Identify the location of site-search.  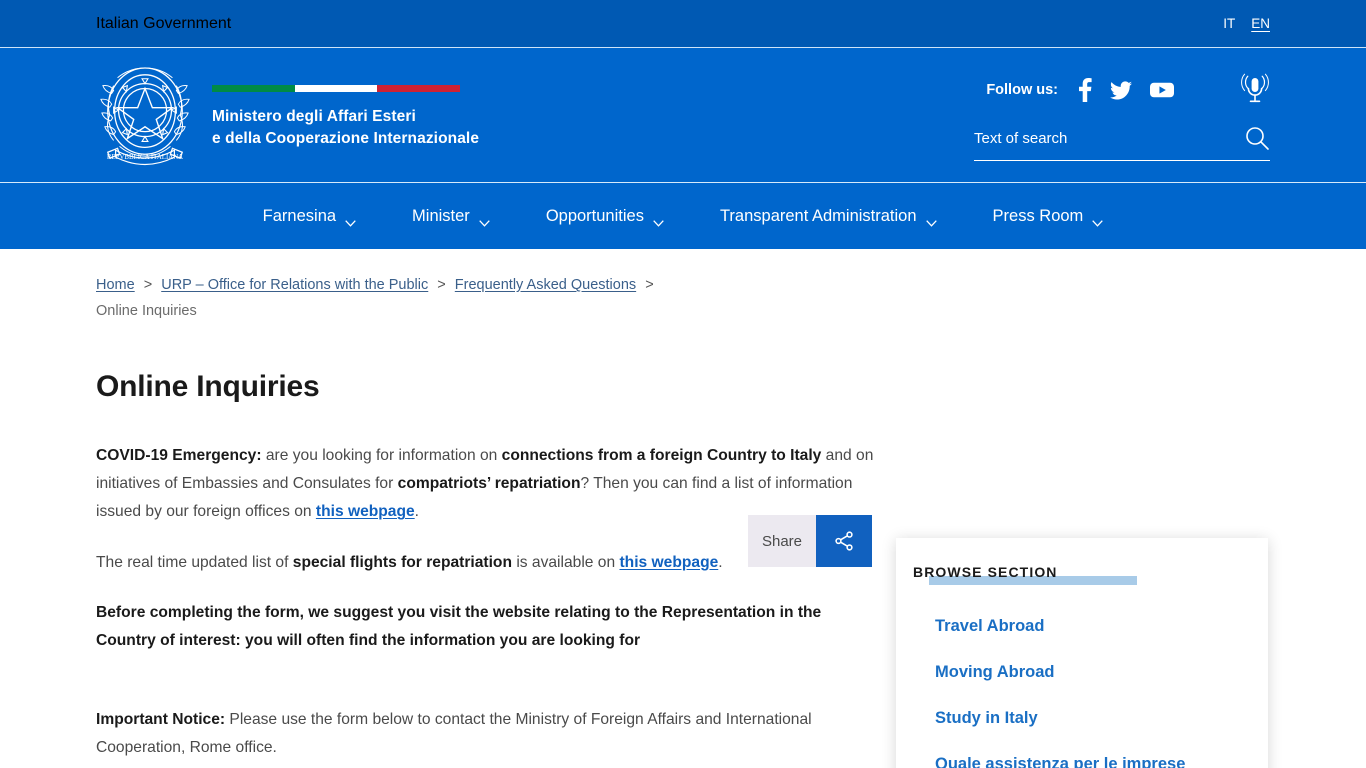
(1122, 143).